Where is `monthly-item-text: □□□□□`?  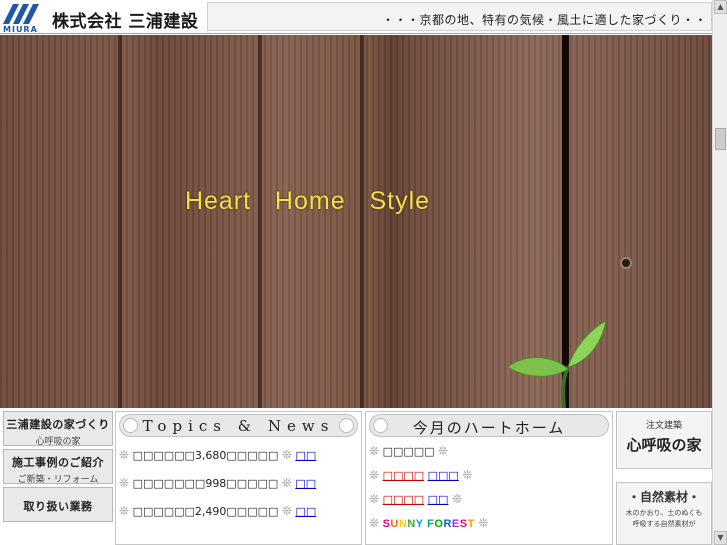
monthly-item-text: □□□□□ is located at coordinates (408, 451).